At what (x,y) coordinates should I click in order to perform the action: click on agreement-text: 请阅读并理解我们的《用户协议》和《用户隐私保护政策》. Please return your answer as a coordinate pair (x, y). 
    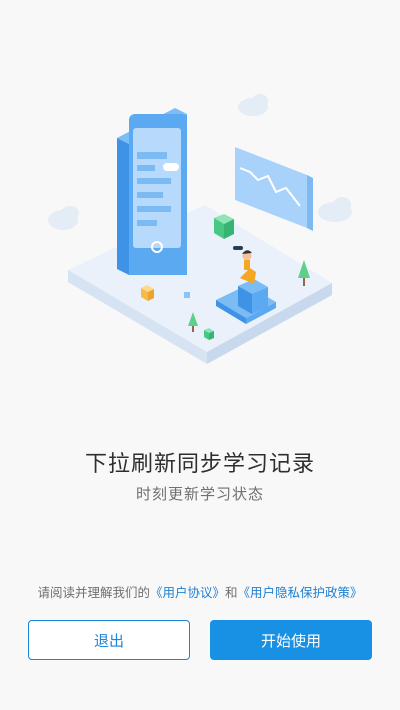
    Looking at the image, I should click on (200, 591).